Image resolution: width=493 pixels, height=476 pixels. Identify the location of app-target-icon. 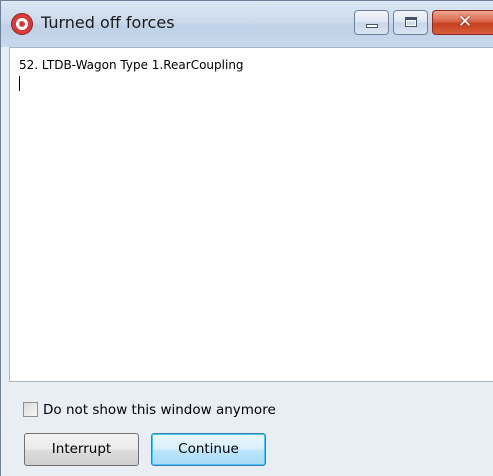
(22, 24).